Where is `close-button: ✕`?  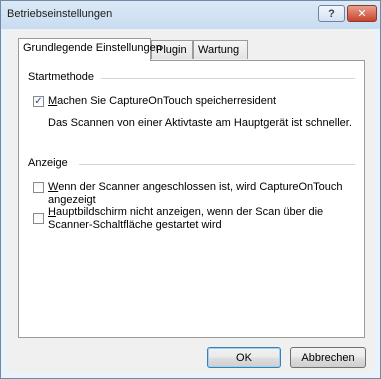 close-button: ✕ is located at coordinates (362, 13).